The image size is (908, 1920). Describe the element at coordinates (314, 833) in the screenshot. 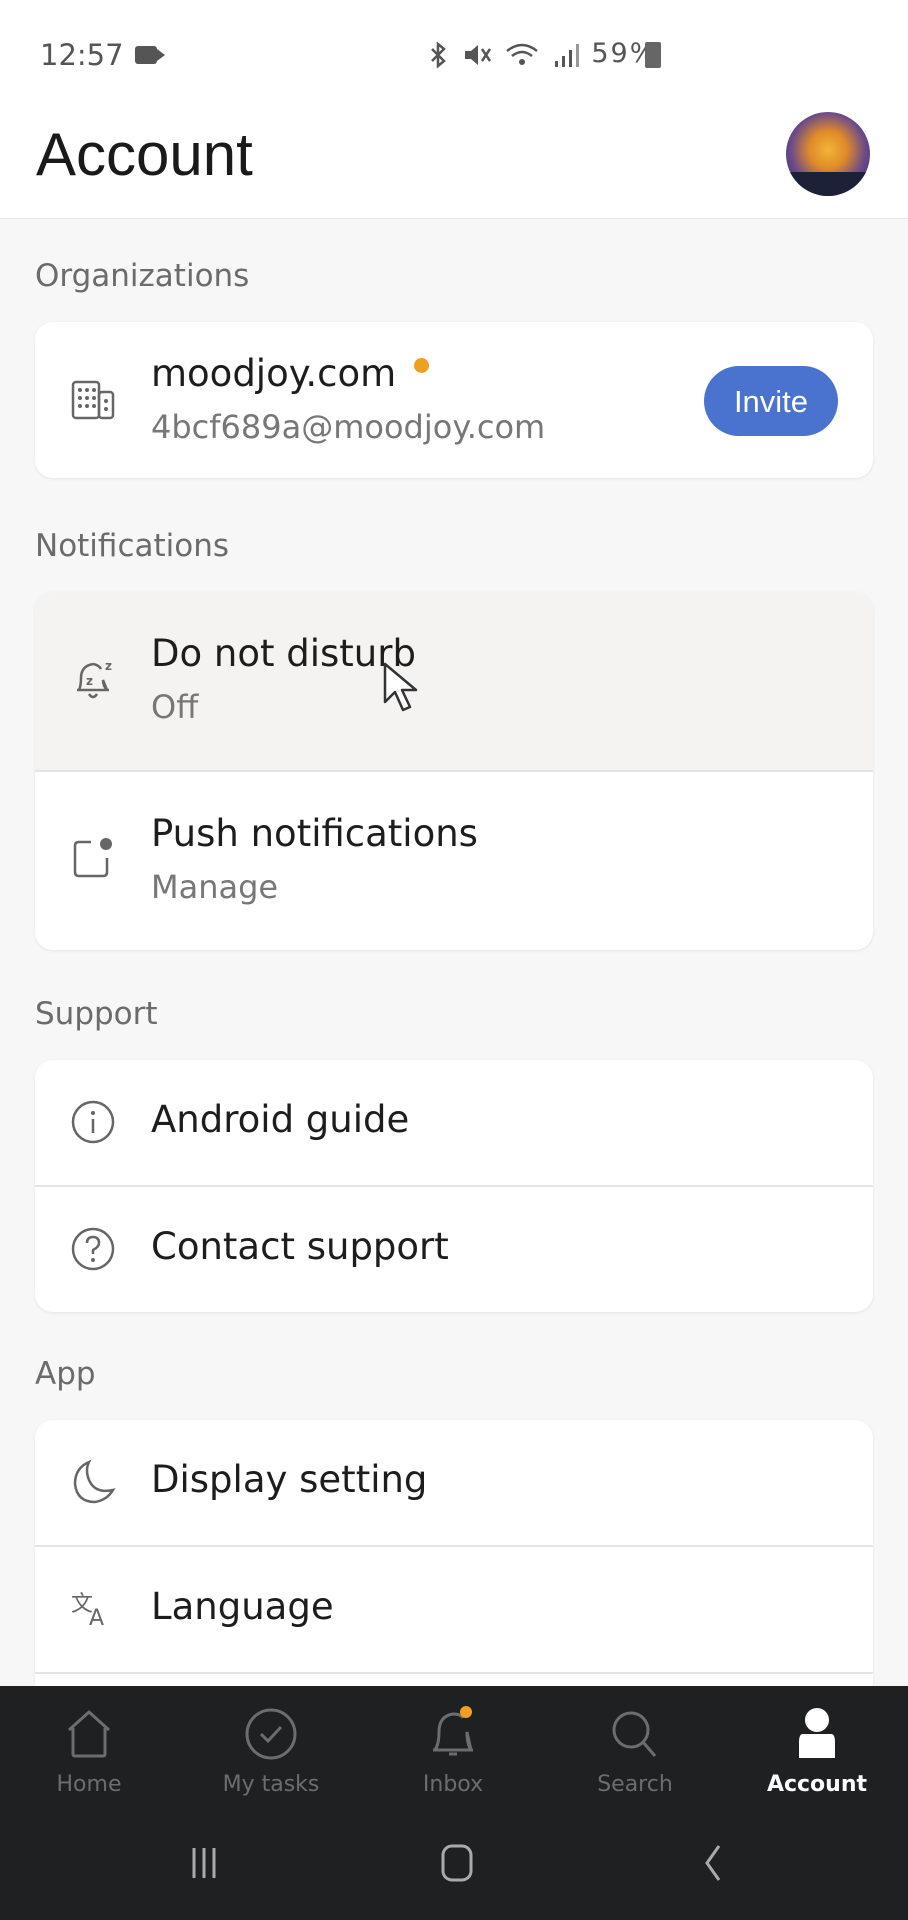

I see `push-notifications-title: Push notifications` at that location.